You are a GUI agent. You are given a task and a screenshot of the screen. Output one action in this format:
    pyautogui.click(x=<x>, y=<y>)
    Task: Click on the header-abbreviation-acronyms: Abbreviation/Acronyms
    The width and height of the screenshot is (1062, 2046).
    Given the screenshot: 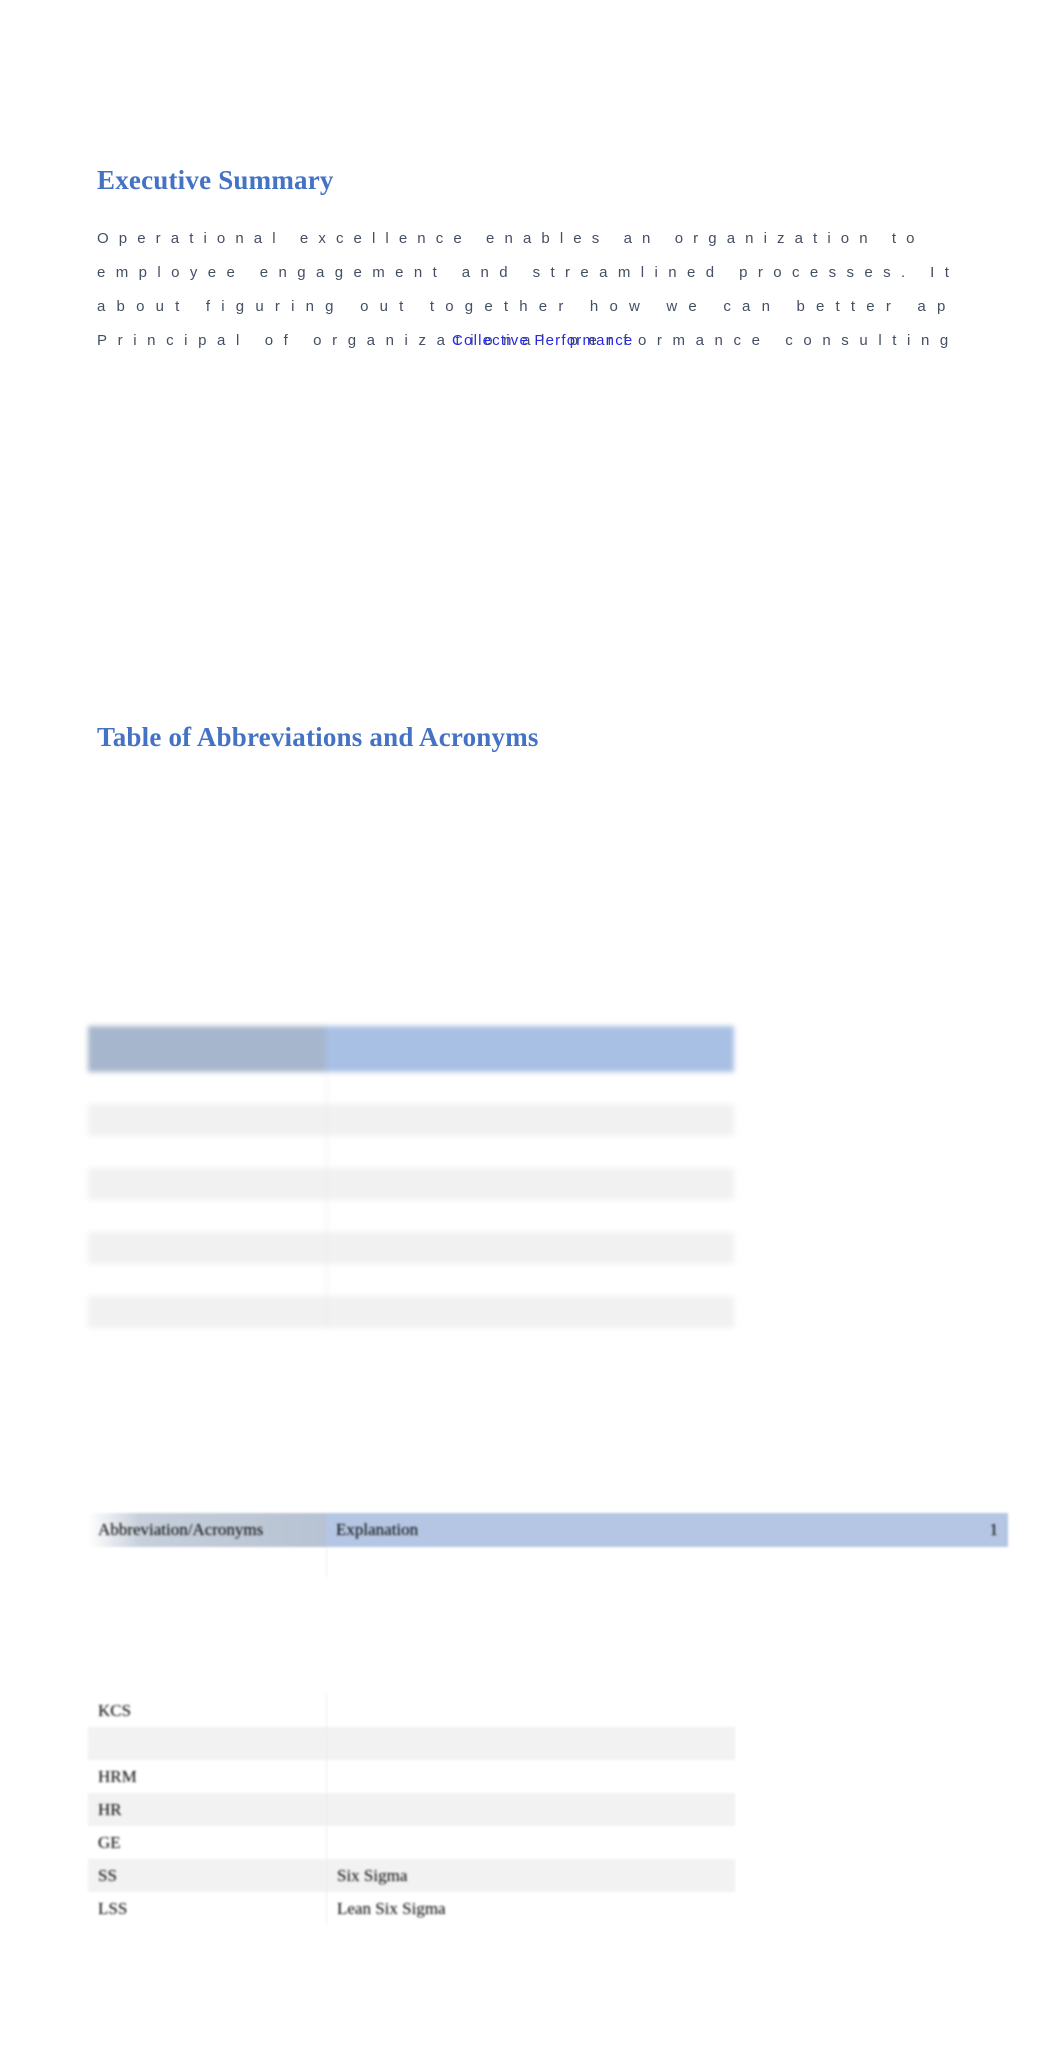 What is the action you would take?
    pyautogui.click(x=207, y=1530)
    